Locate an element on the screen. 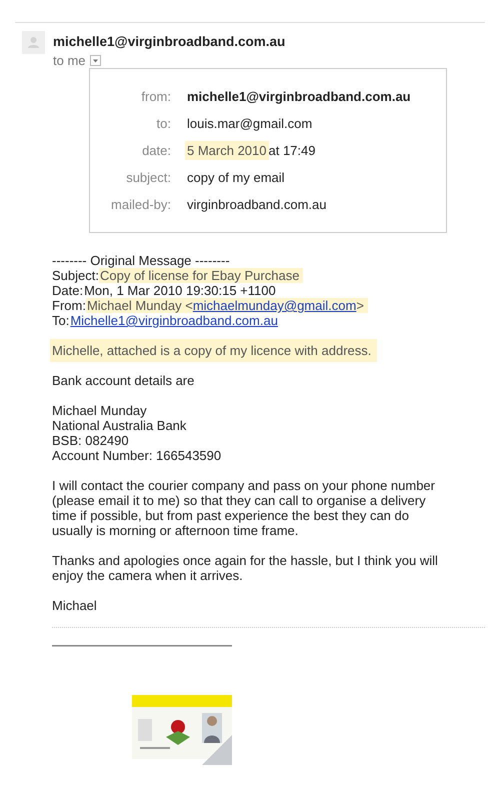 This screenshot has width=500, height=790. header-label: To: is located at coordinates (61, 320).